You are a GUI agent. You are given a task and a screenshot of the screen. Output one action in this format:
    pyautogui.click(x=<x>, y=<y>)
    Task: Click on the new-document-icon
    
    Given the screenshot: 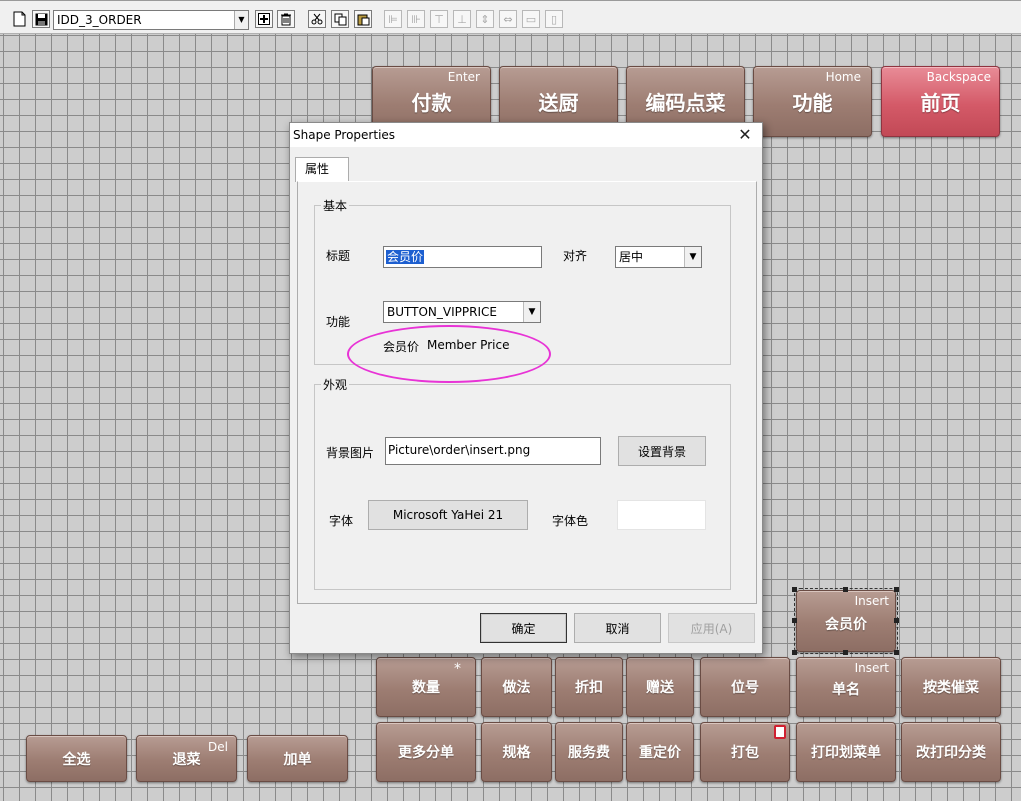 What is the action you would take?
    pyautogui.click(x=19, y=19)
    